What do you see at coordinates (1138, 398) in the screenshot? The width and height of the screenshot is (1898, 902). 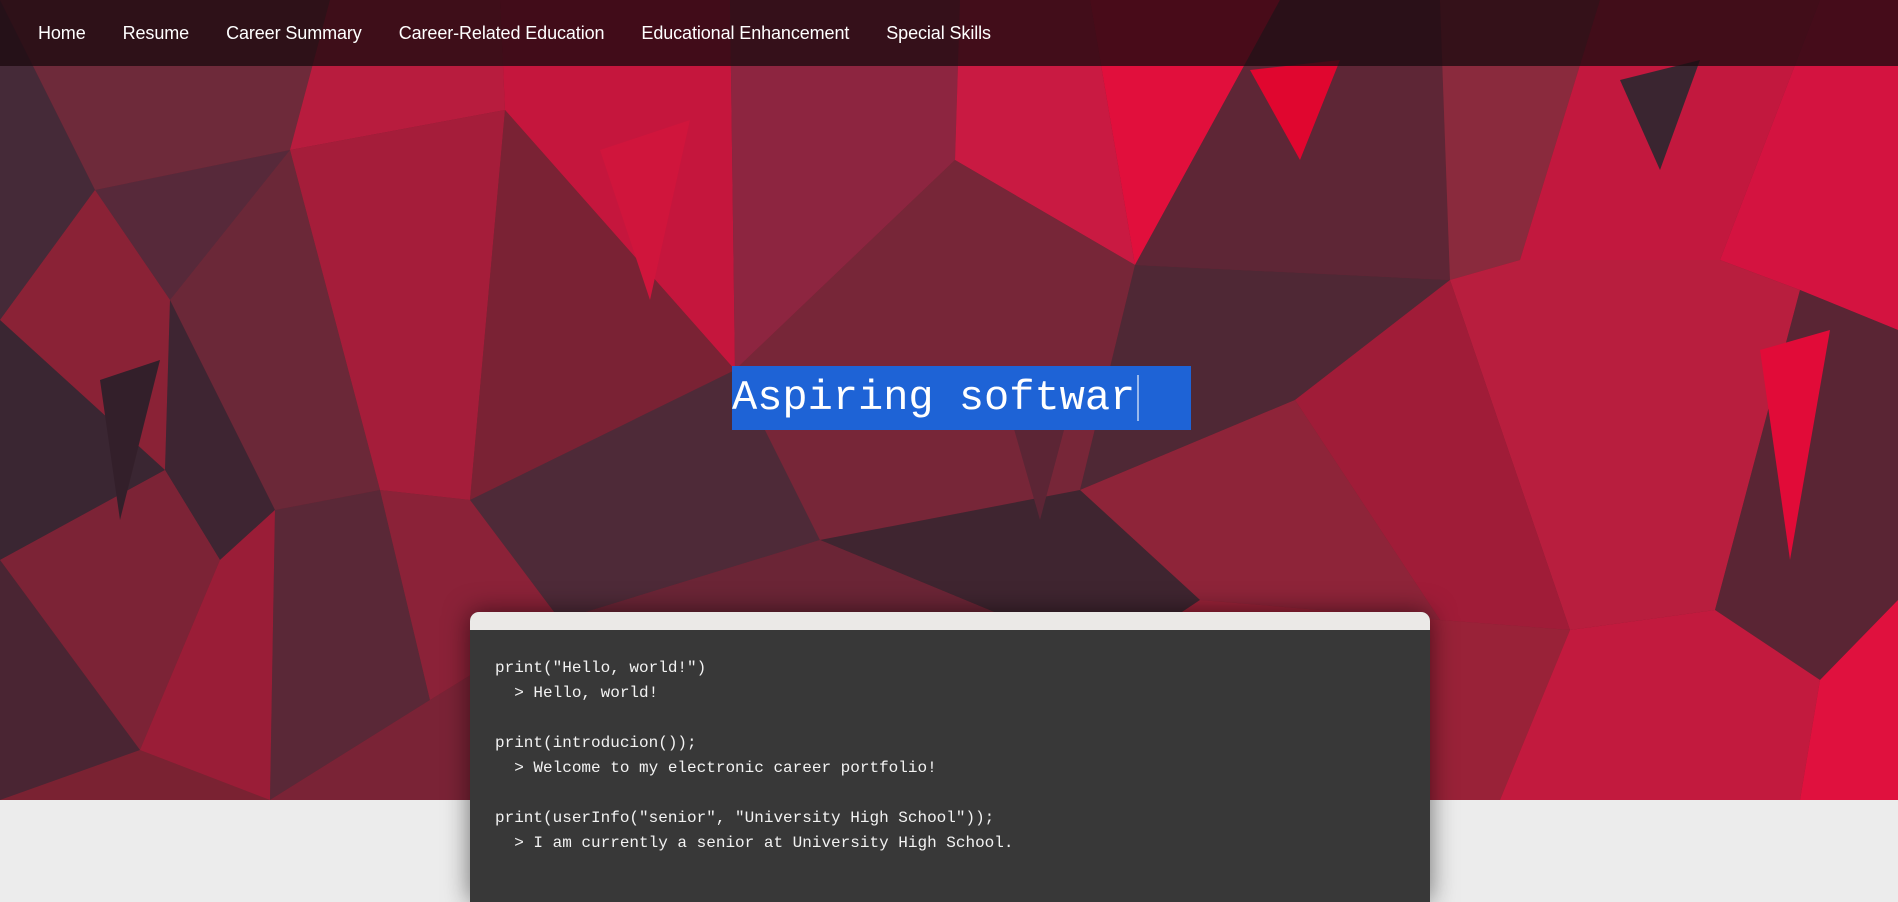 I see `text-caret` at bounding box center [1138, 398].